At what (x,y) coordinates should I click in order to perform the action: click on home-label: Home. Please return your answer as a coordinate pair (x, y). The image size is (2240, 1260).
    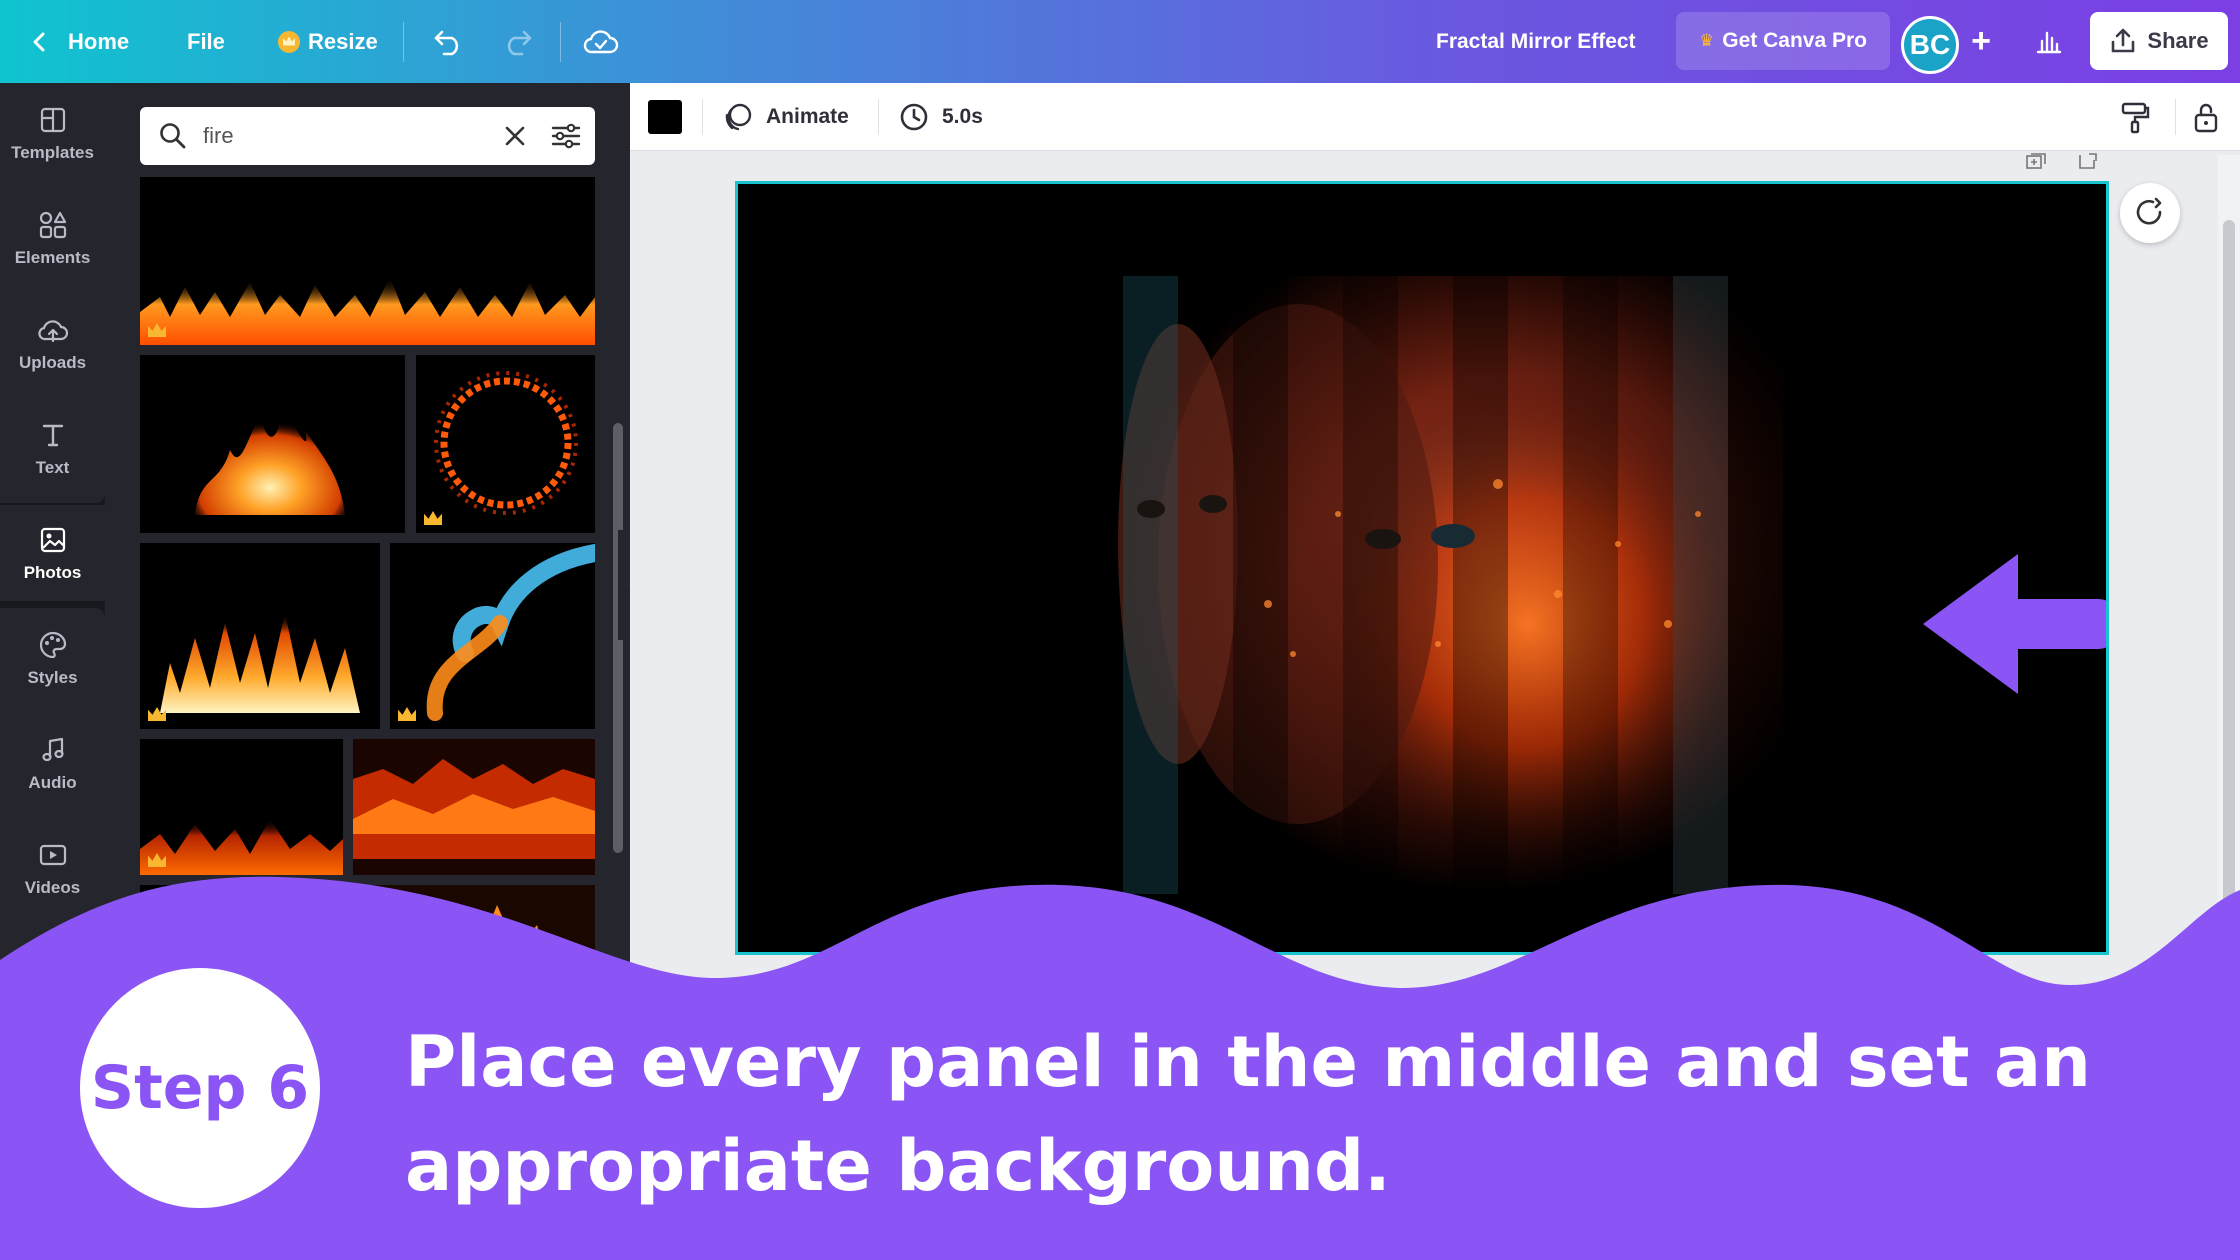
    Looking at the image, I should click on (99, 41).